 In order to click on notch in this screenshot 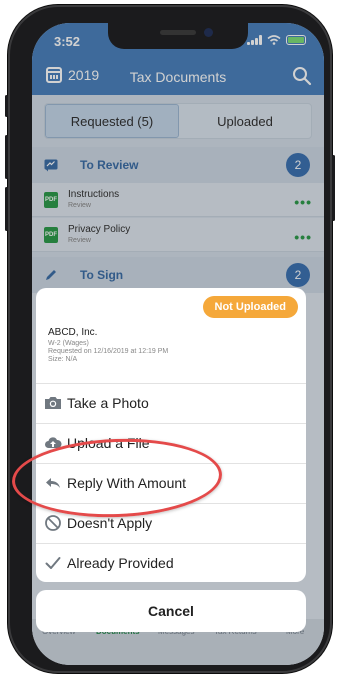, I will do `click(178, 36)`.